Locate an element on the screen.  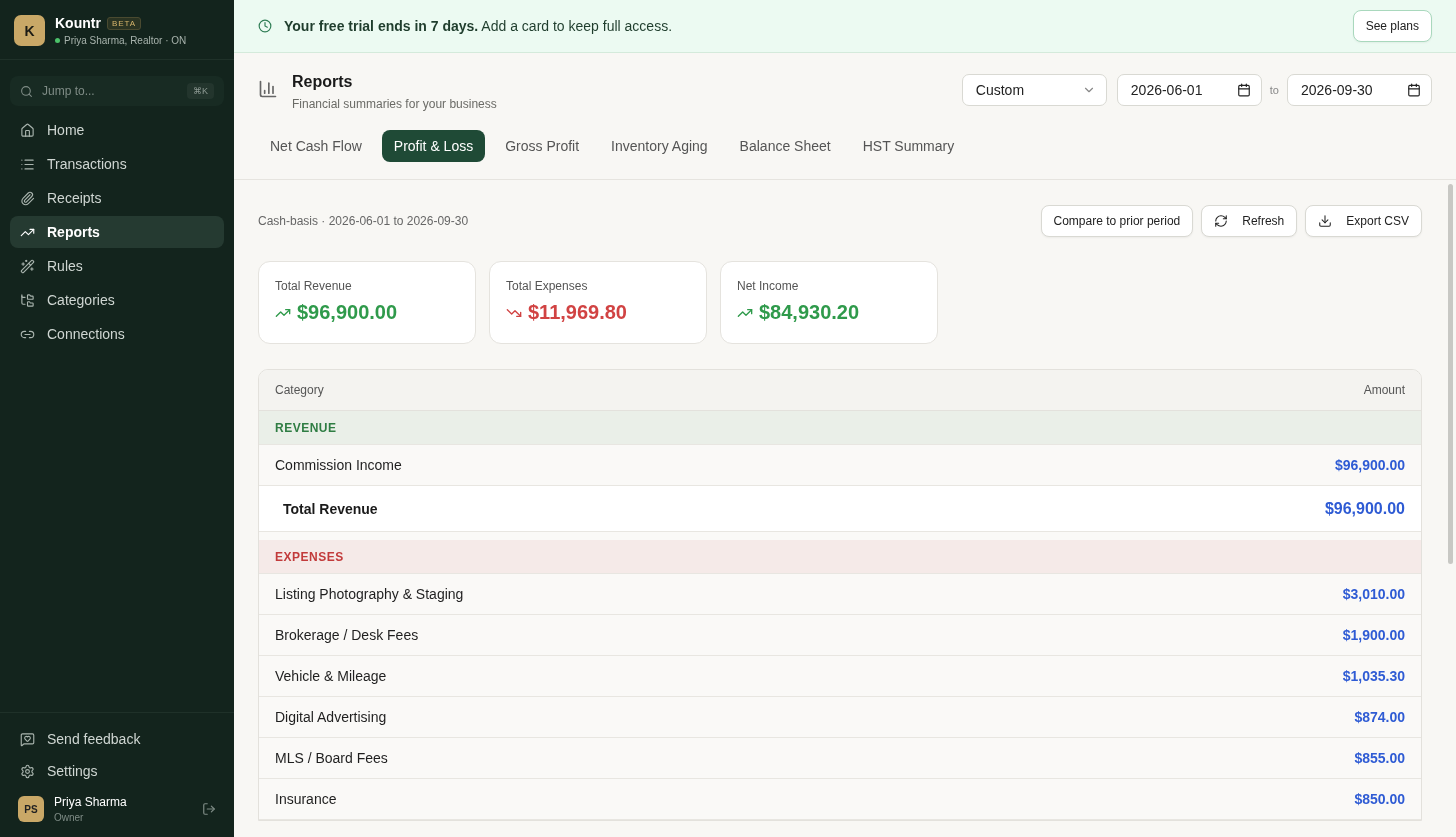
sidebar-item: Transactions is located at coordinates (117, 164).